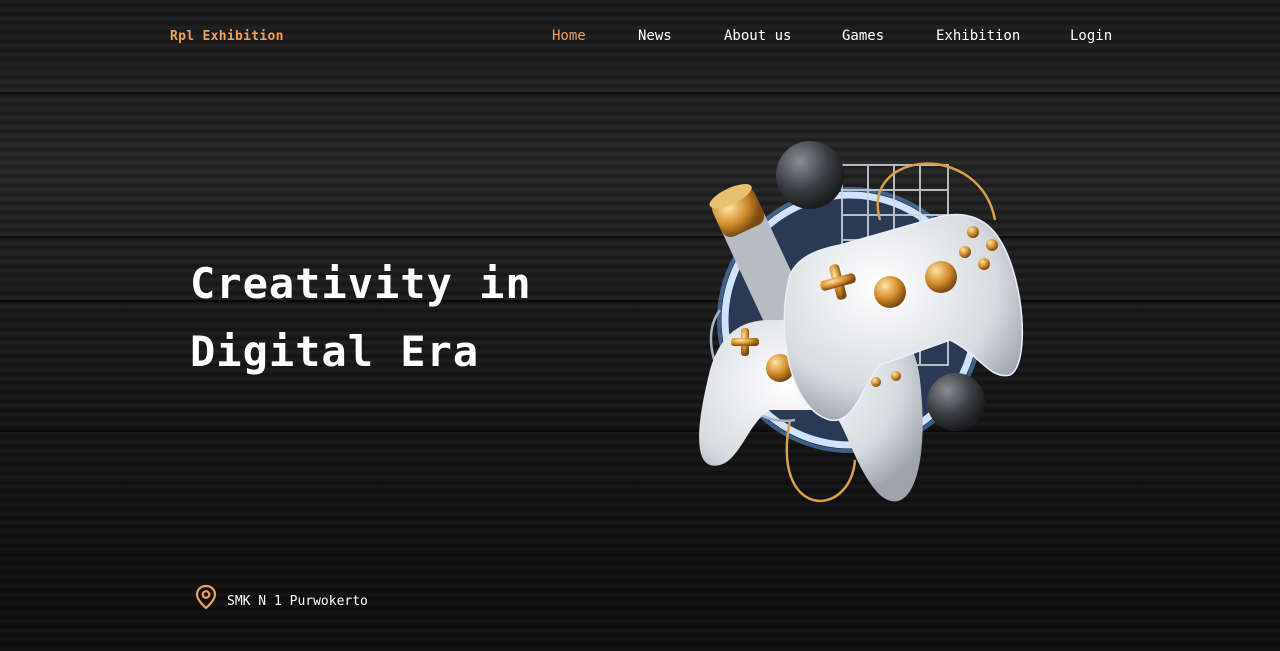  Describe the element at coordinates (1091, 36) in the screenshot. I see `nav-login-link: Login` at that location.